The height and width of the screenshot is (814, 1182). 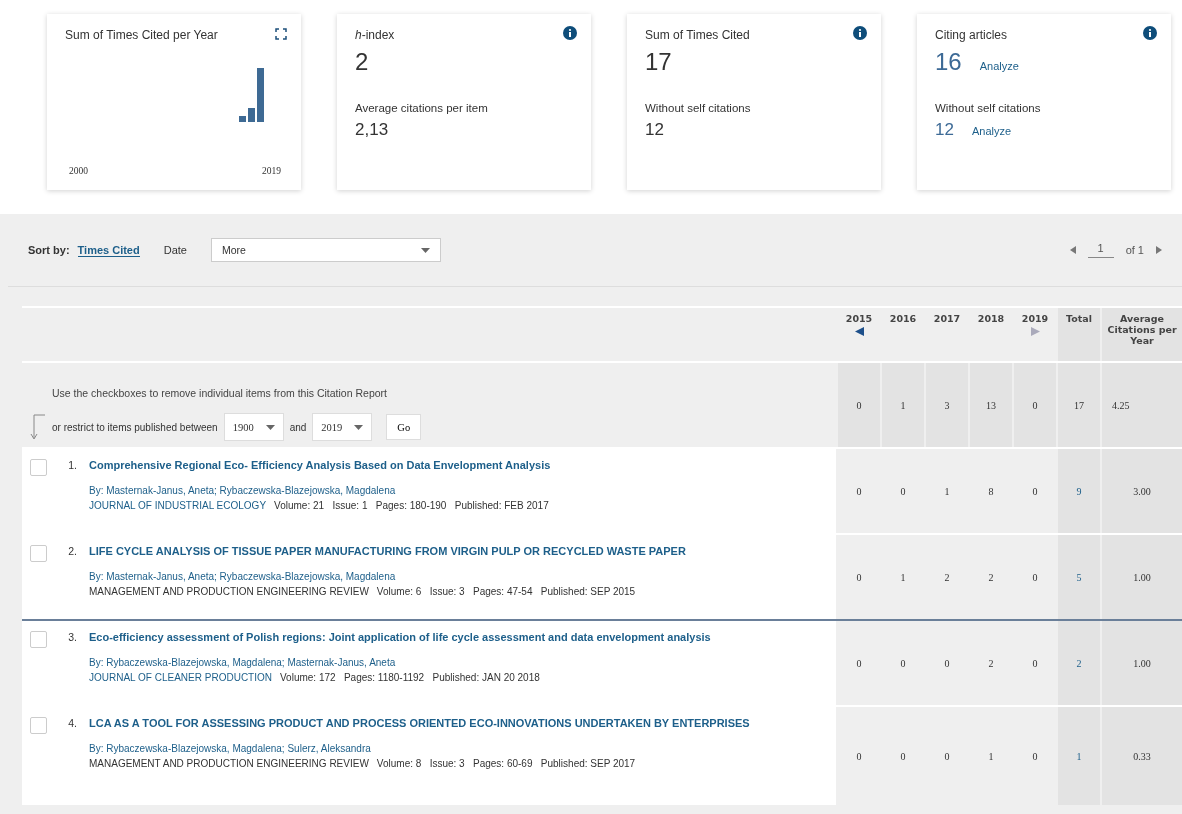 What do you see at coordinates (1142, 491) in the screenshot?
I see `table-cell: 3.00` at bounding box center [1142, 491].